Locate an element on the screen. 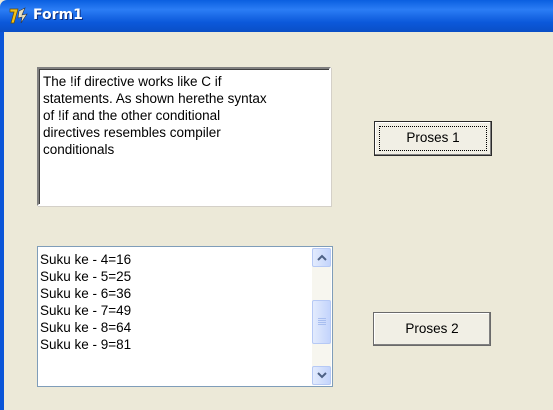 The width and height of the screenshot is (553, 410). scroll-thumb is located at coordinates (321, 322).